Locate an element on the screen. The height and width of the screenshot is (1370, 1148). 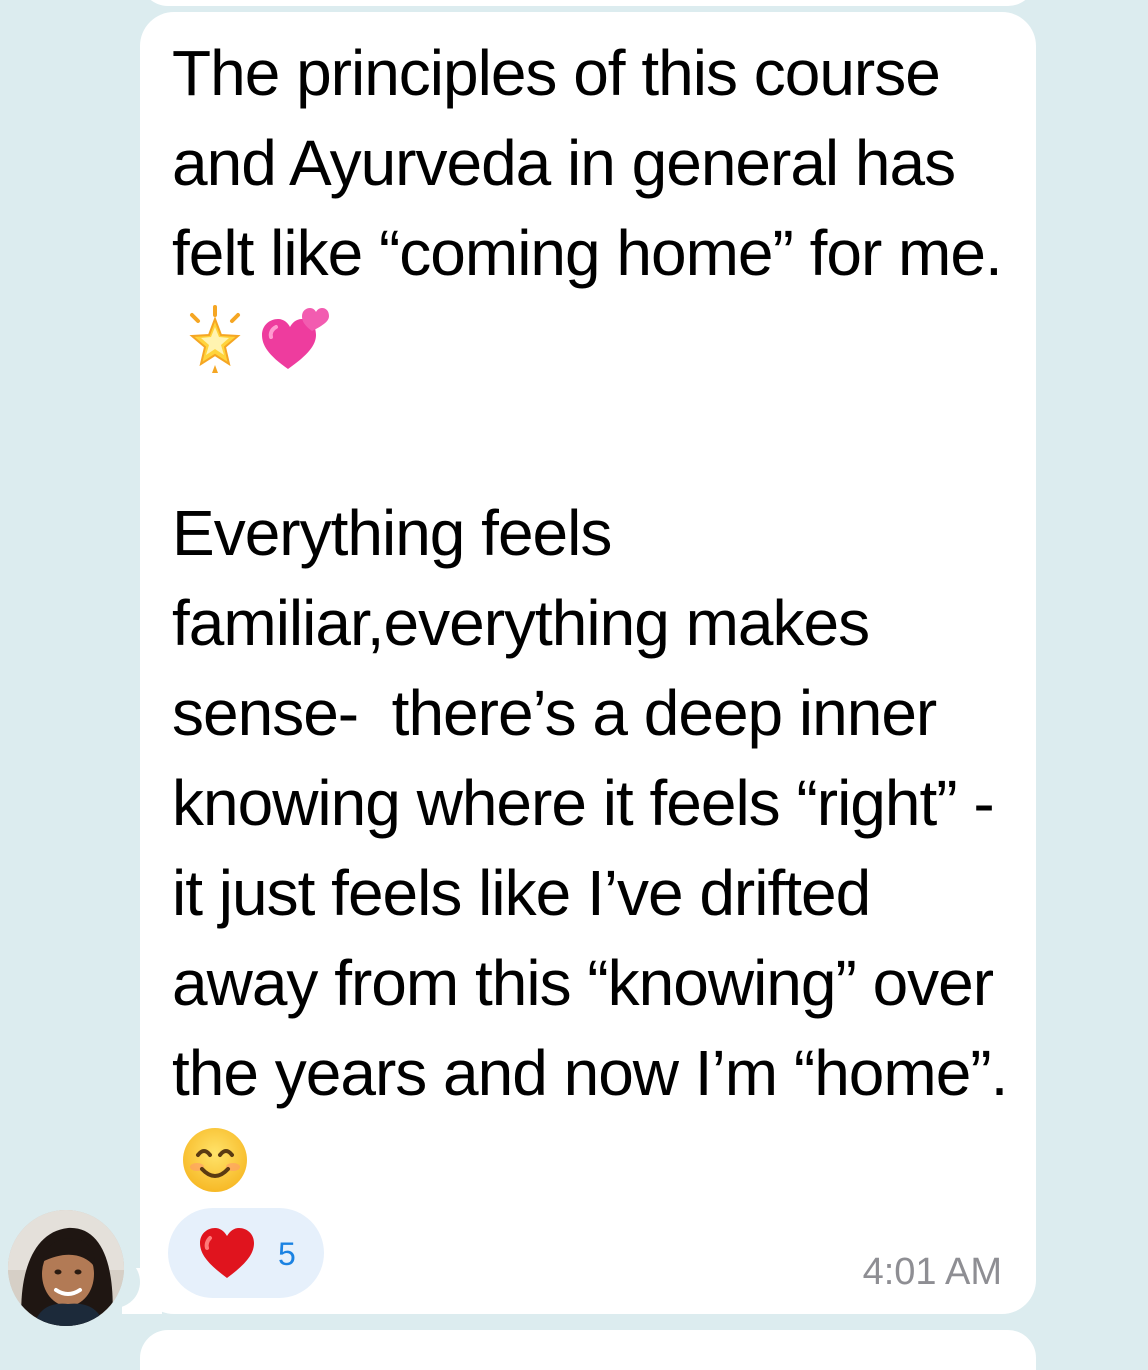
glowing-star-icon is located at coordinates (215, 351).